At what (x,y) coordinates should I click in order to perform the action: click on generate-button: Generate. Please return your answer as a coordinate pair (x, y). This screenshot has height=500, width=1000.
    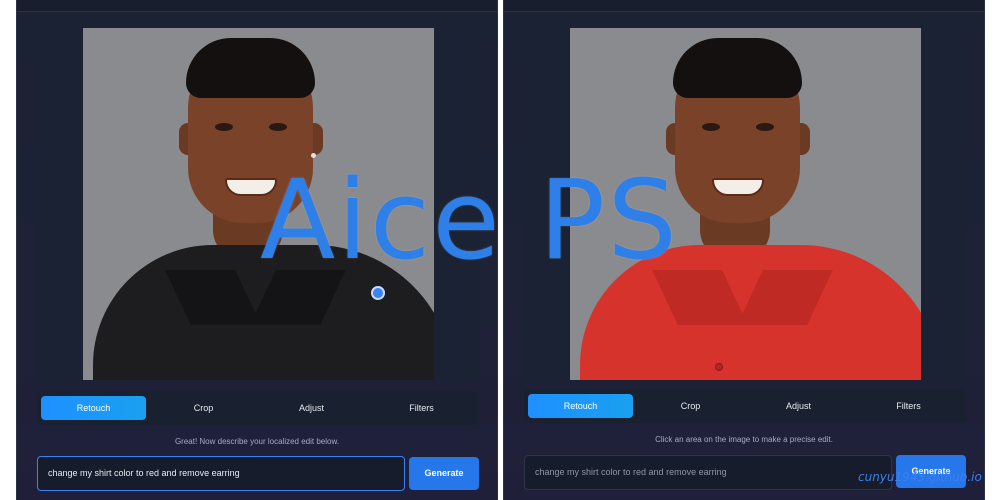
    Looking at the image, I should click on (444, 473).